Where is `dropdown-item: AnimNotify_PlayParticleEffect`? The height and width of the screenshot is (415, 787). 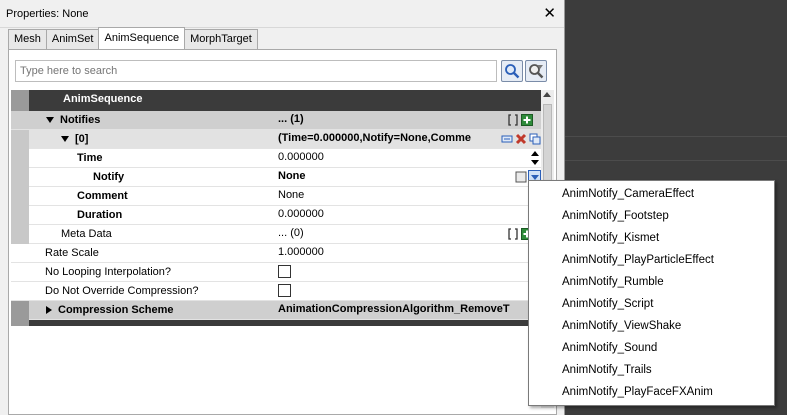
dropdown-item: AnimNotify_PlayParticleEffect is located at coordinates (651, 261).